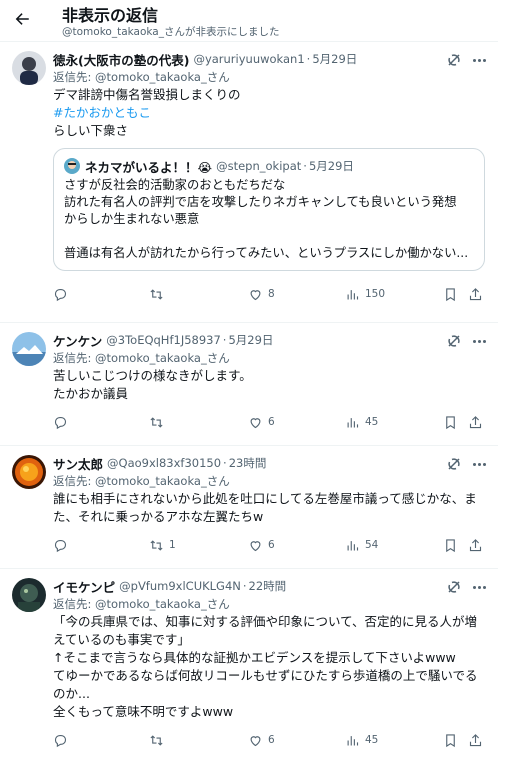  What do you see at coordinates (271, 294) in the screenshot?
I see `like-count: 8` at bounding box center [271, 294].